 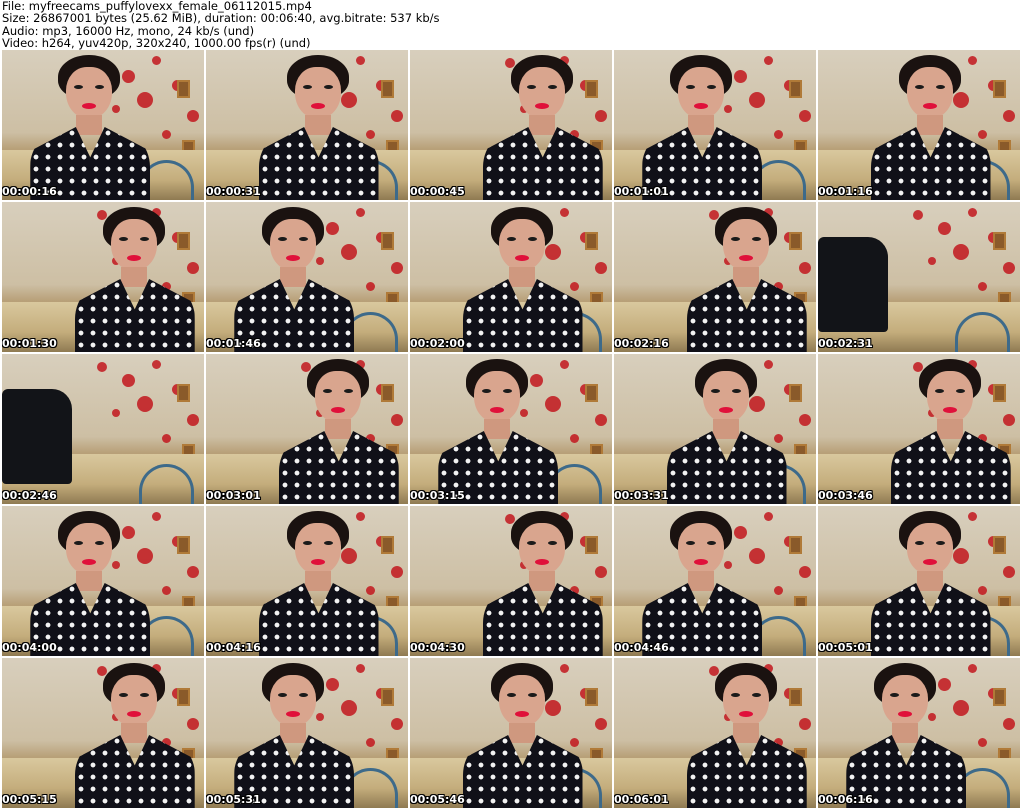 I want to click on video-thumbnail: 00:05:01, so click(x=919, y=581).